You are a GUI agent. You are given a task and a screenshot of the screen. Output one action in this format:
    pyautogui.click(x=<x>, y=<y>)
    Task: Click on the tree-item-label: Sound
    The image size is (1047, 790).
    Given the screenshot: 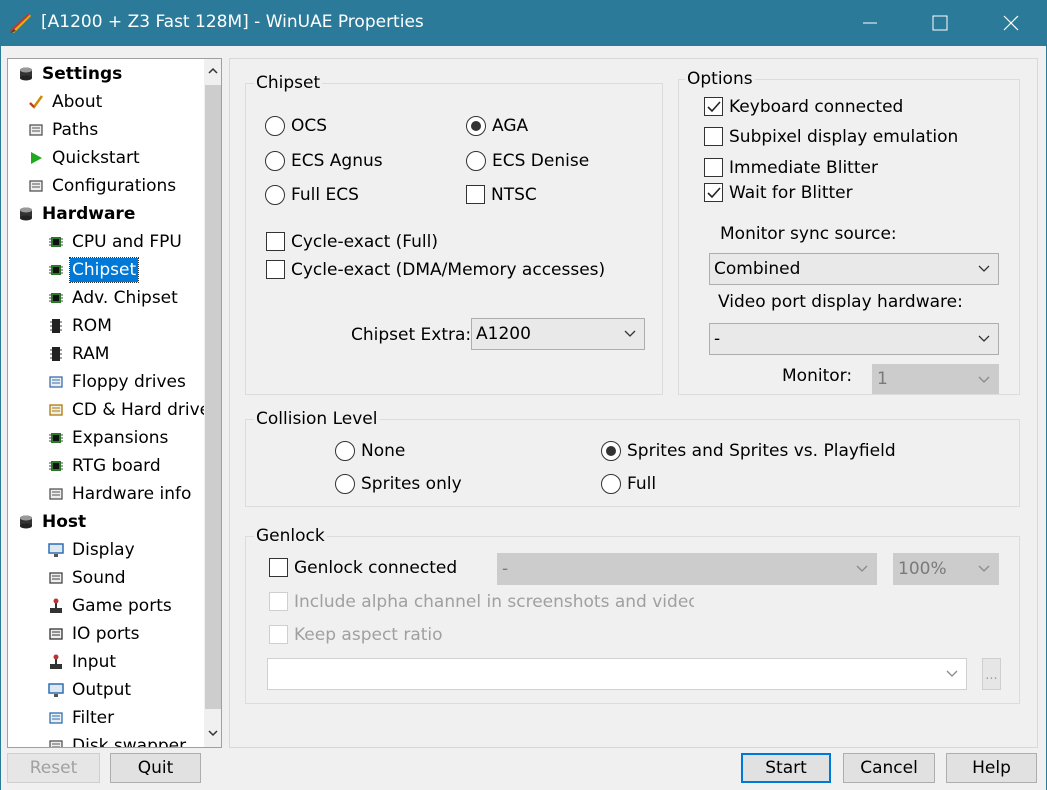 What is the action you would take?
    pyautogui.click(x=99, y=578)
    